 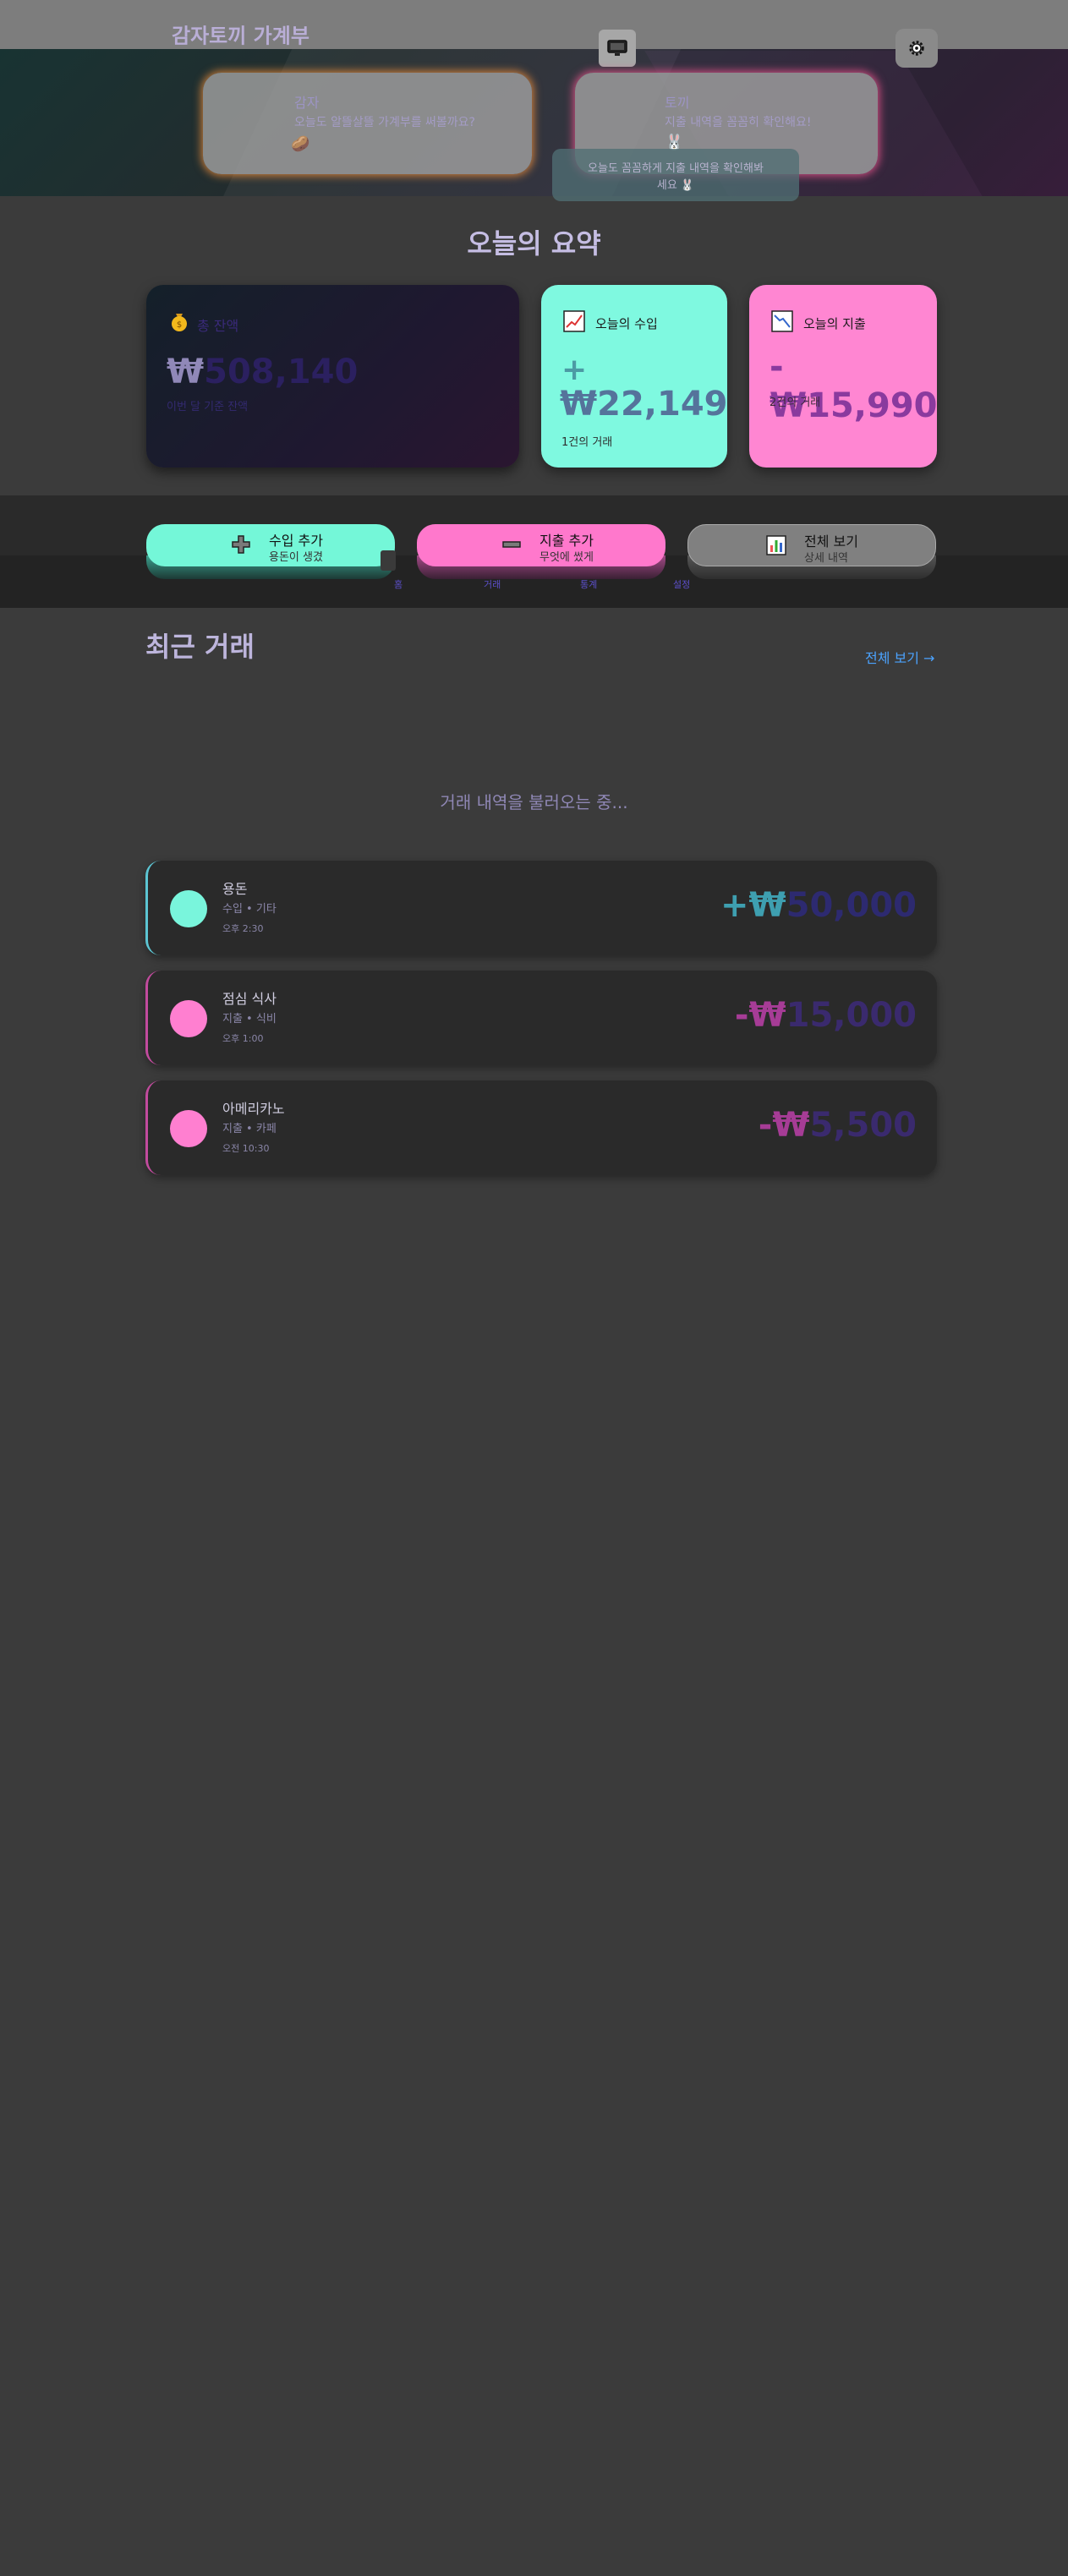 What do you see at coordinates (678, 103) in the screenshot?
I see `character-name: 토끼` at bounding box center [678, 103].